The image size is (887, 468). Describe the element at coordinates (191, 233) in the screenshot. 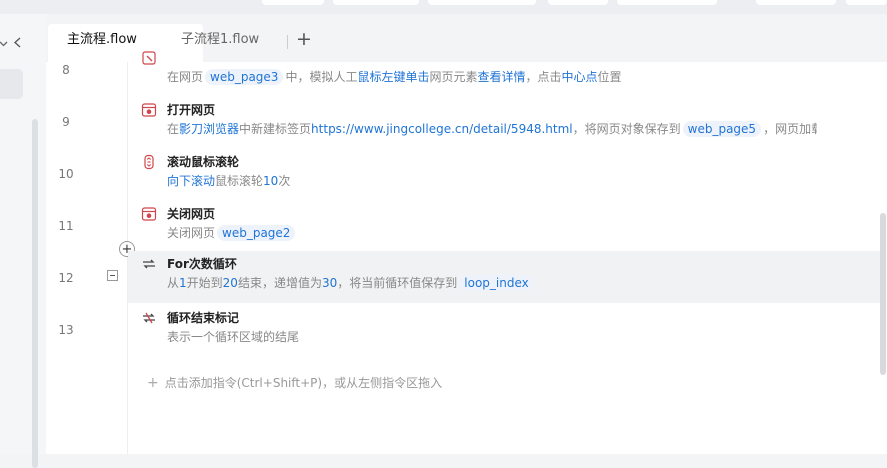

I see `description-text: 关闭网页` at that location.